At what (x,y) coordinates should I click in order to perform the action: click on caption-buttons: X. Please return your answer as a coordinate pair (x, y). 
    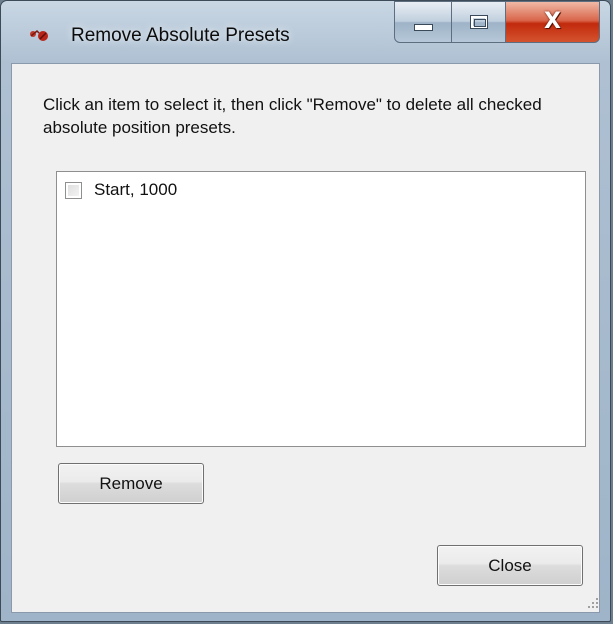
    Looking at the image, I should click on (497, 22).